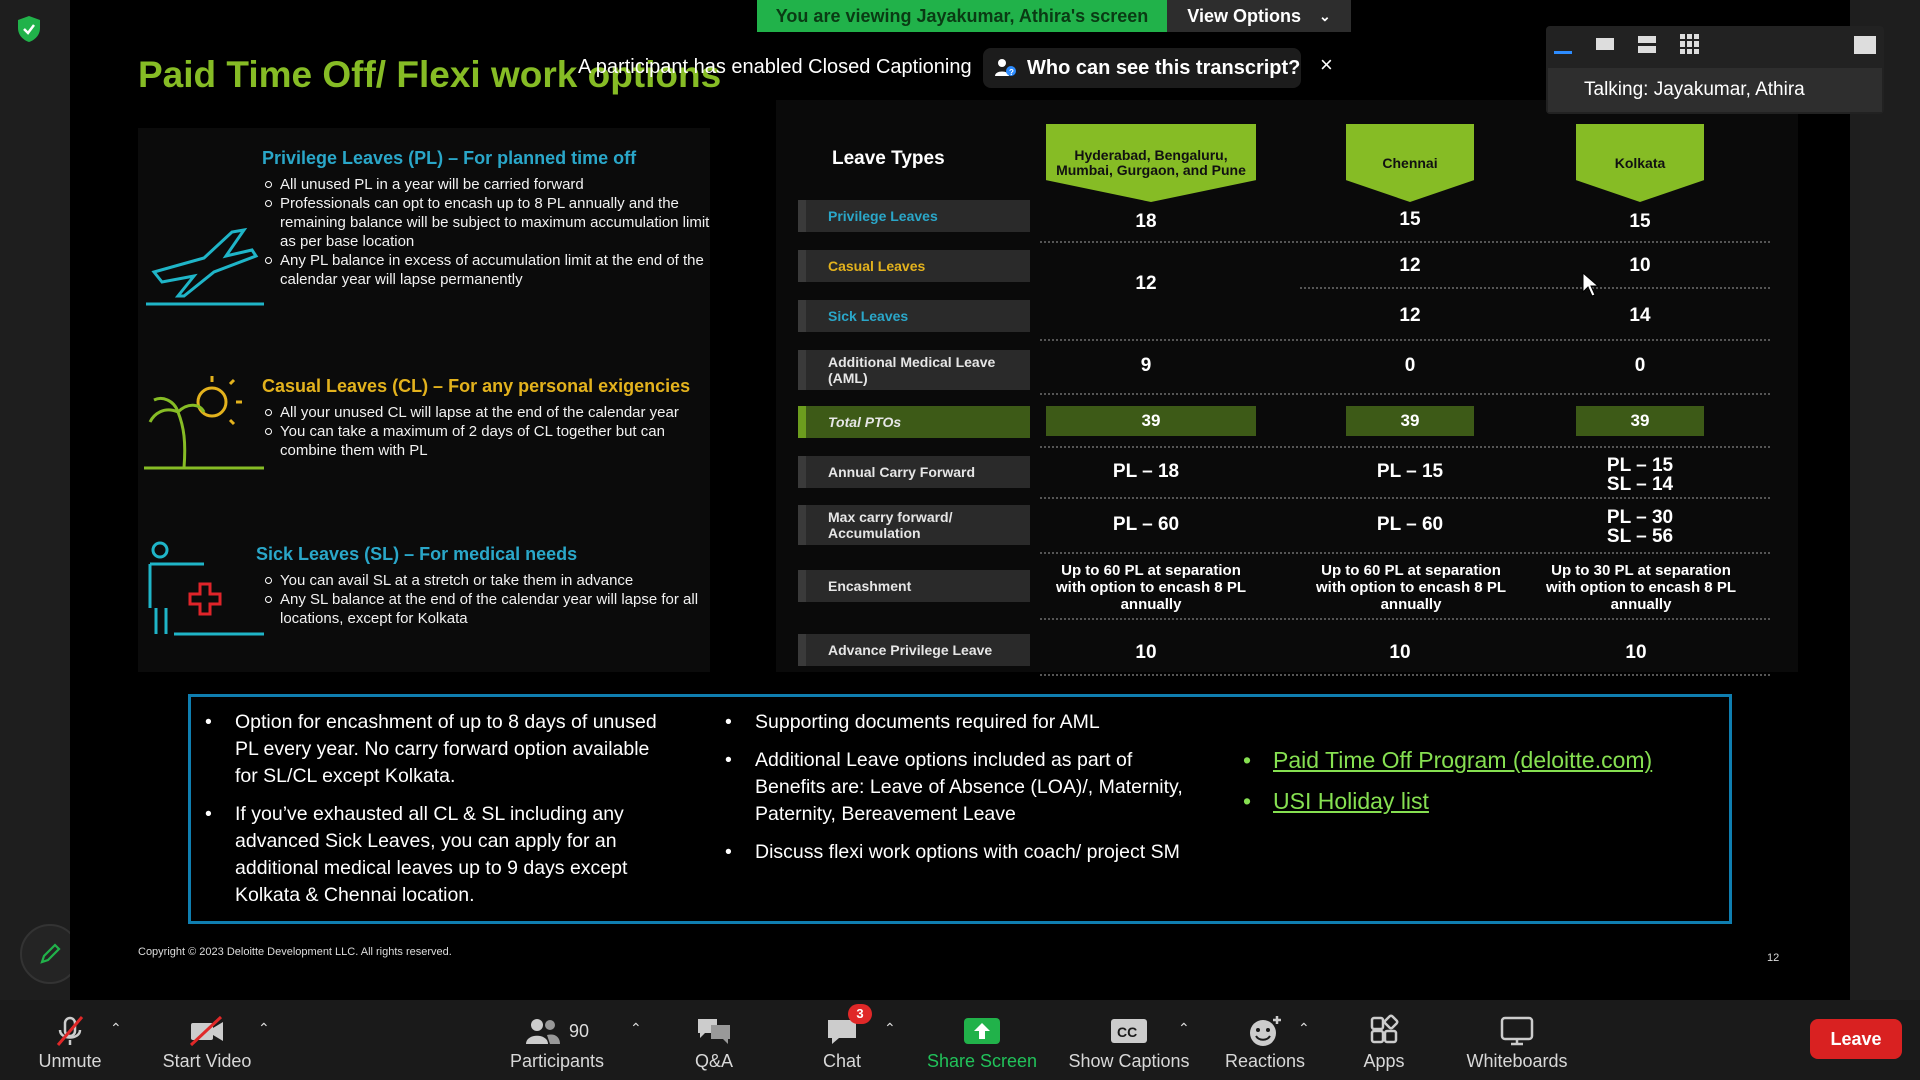 This screenshot has height=1080, width=1920. I want to click on row-label: Max carry forward/ Accumulation, so click(914, 525).